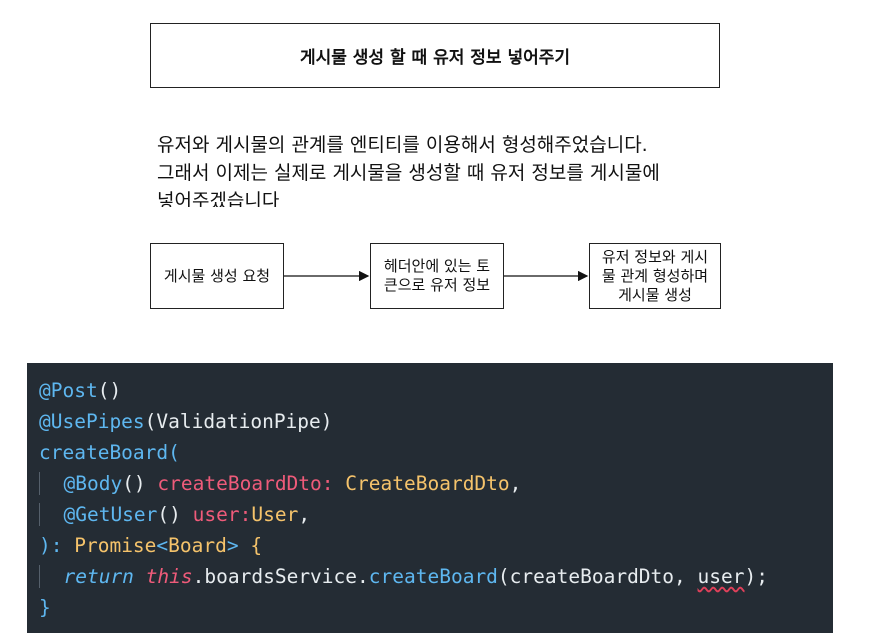 This screenshot has height=641, width=887. What do you see at coordinates (592, 576) in the screenshot?
I see `code-identifier: createBoardDto` at bounding box center [592, 576].